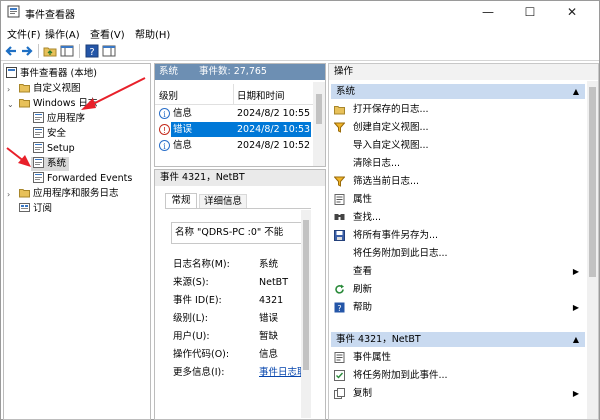 This screenshot has width=600, height=420. Describe the element at coordinates (50, 51) in the screenshot. I see `up-folder-icon` at that location.